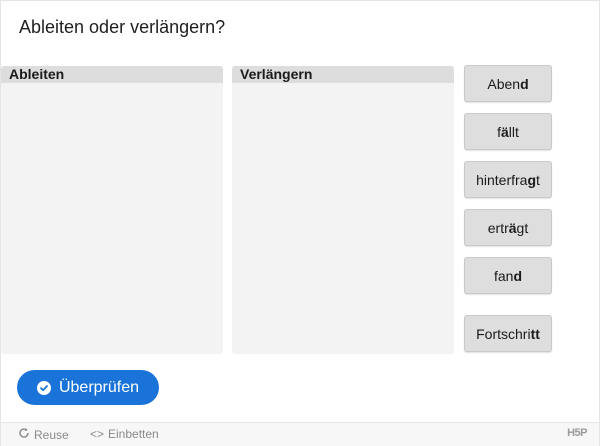 Image resolution: width=600 pixels, height=446 pixels. Describe the element at coordinates (535, 333) in the screenshot. I see `word-highlight: tt` at that location.